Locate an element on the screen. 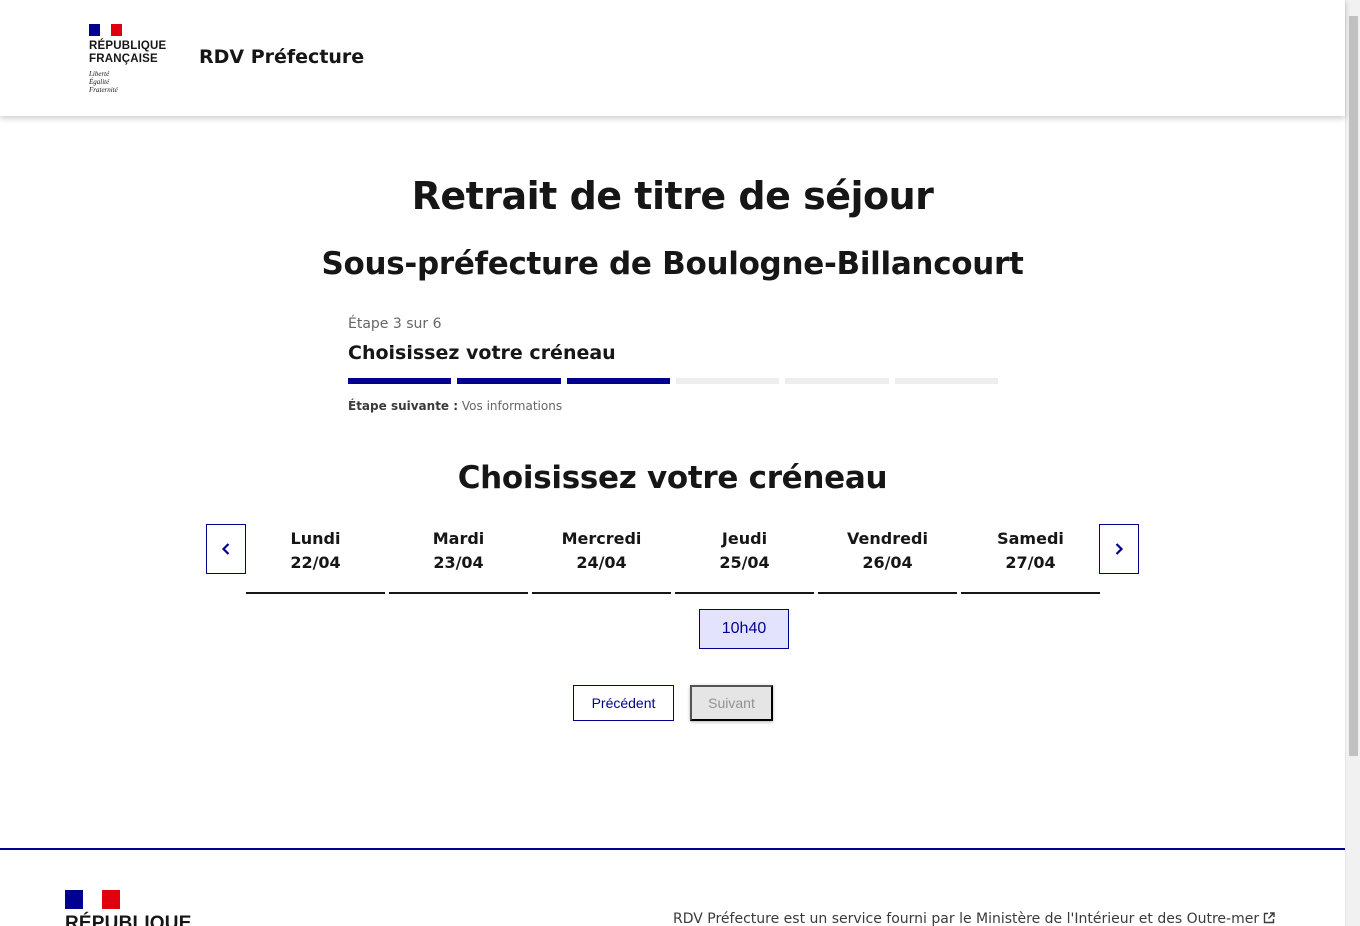 The image size is (1360, 926). stepper-title: Choisissez votre créneau is located at coordinates (482, 353).